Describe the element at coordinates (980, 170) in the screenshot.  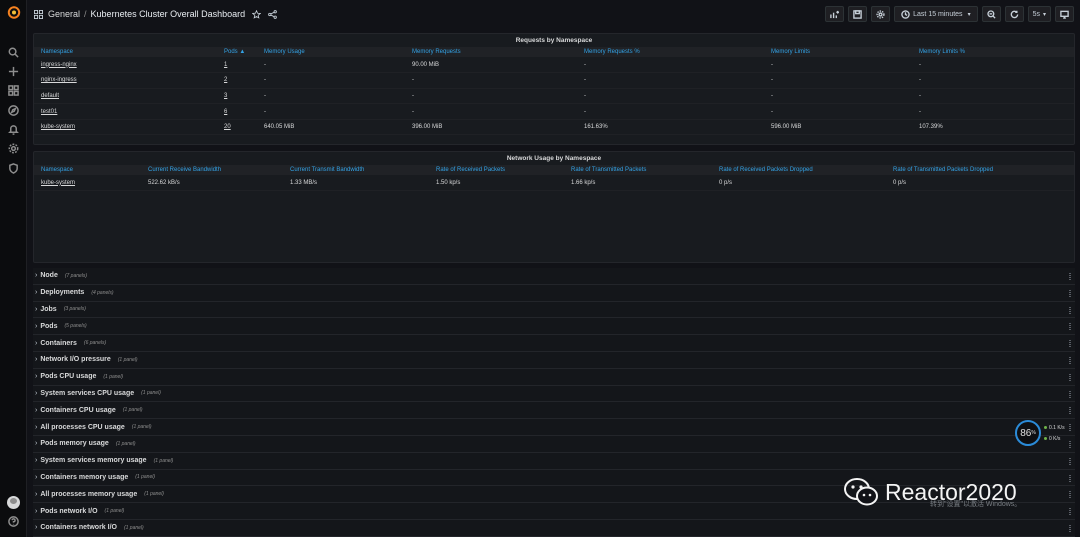
I see `column-header: Rate of Transmitted Packets Dropped` at that location.